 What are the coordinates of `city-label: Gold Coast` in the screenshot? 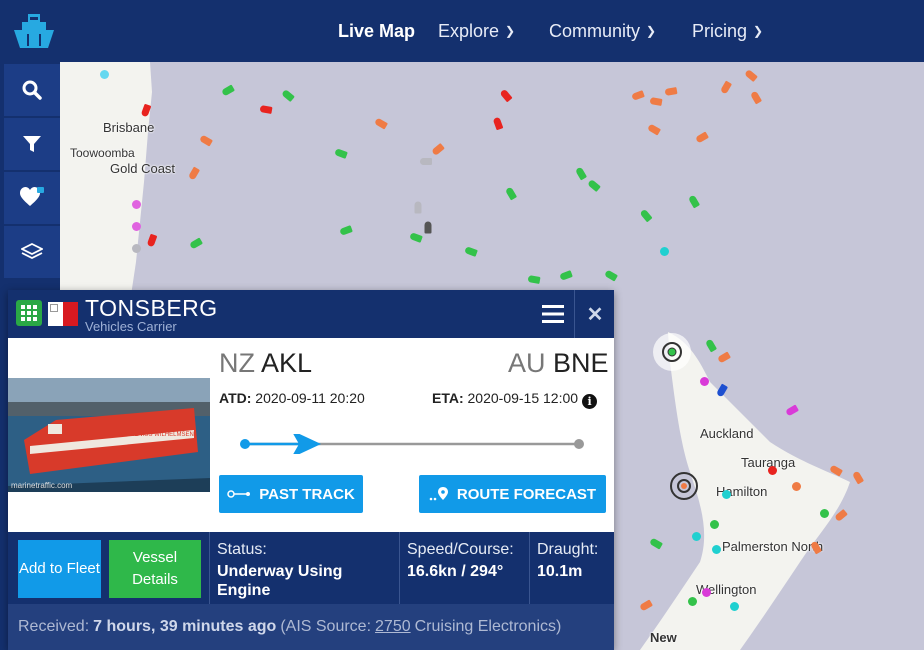 It's located at (143, 168).